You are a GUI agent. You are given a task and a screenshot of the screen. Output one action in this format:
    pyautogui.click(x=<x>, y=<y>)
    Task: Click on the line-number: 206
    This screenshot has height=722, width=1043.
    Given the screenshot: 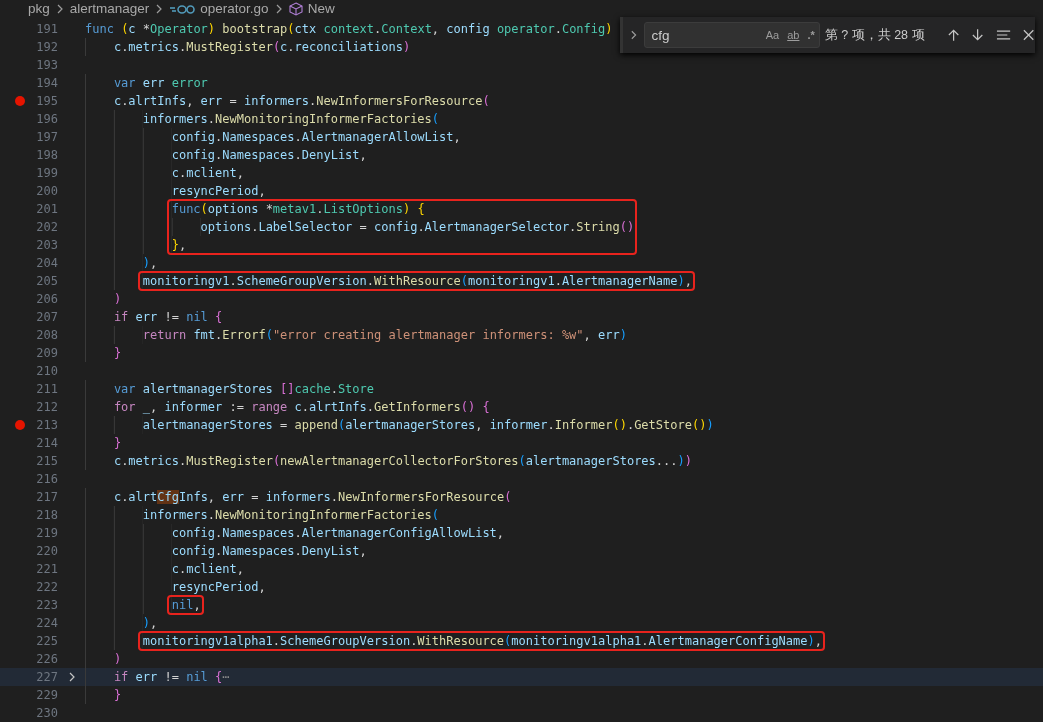 What is the action you would take?
    pyautogui.click(x=46, y=299)
    